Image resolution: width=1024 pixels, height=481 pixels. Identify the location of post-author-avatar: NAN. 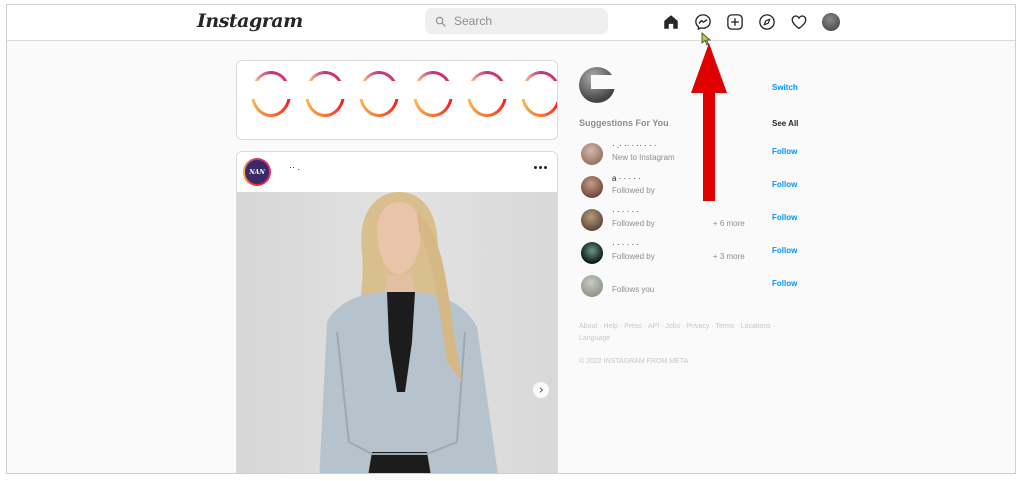
(257, 172).